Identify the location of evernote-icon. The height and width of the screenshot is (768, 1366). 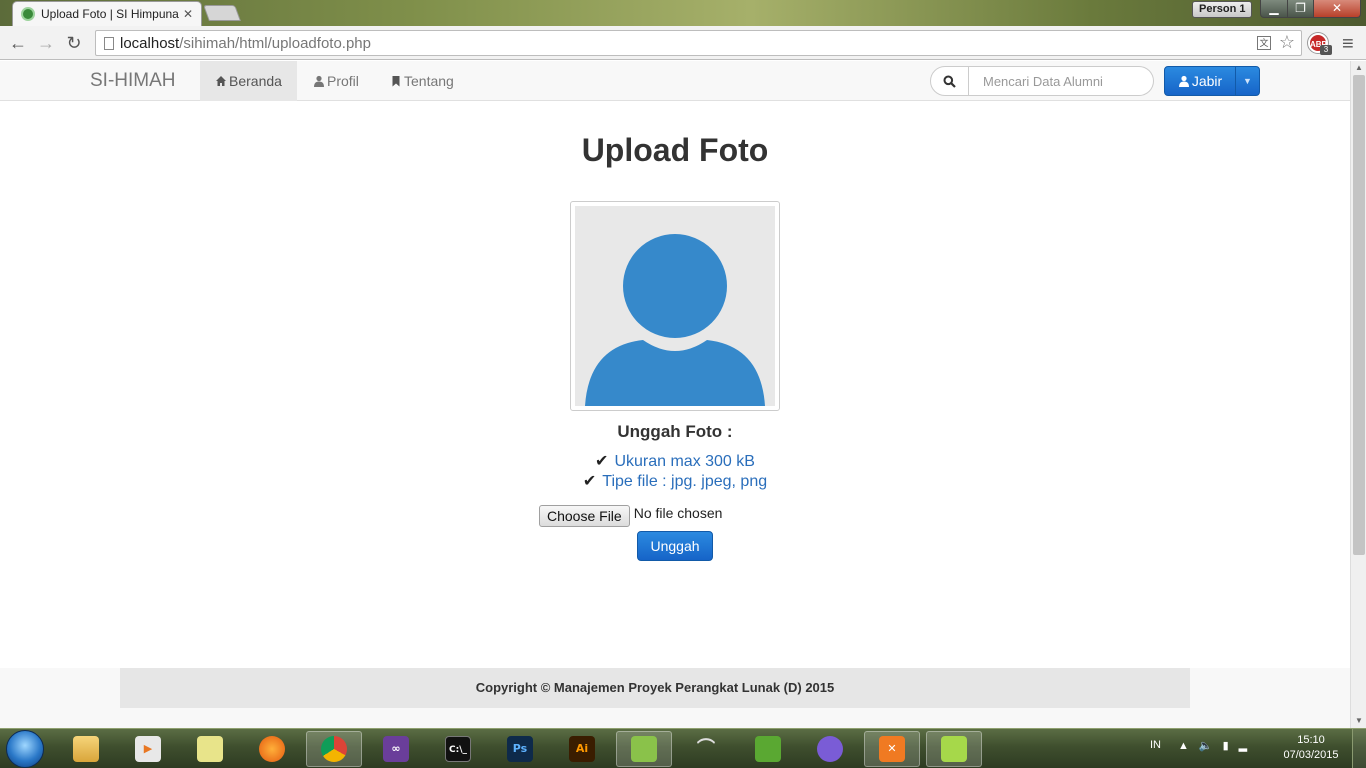
(768, 749).